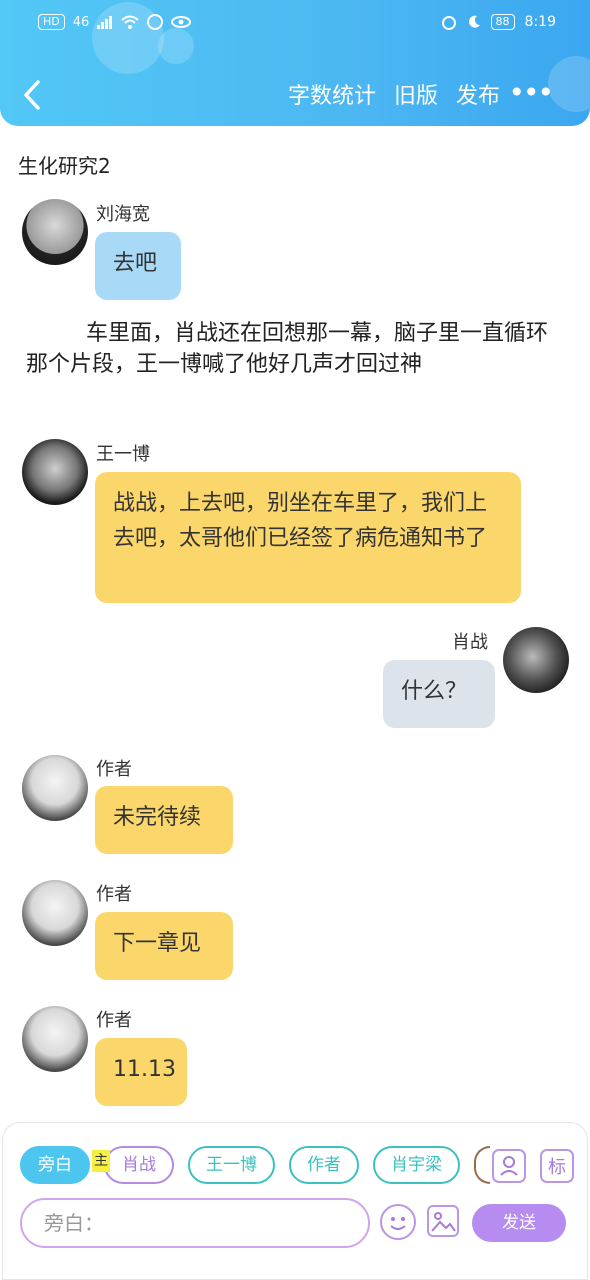 This screenshot has height=1280, width=590. Describe the element at coordinates (332, 94) in the screenshot. I see `word-count-button: 字数统计` at that location.